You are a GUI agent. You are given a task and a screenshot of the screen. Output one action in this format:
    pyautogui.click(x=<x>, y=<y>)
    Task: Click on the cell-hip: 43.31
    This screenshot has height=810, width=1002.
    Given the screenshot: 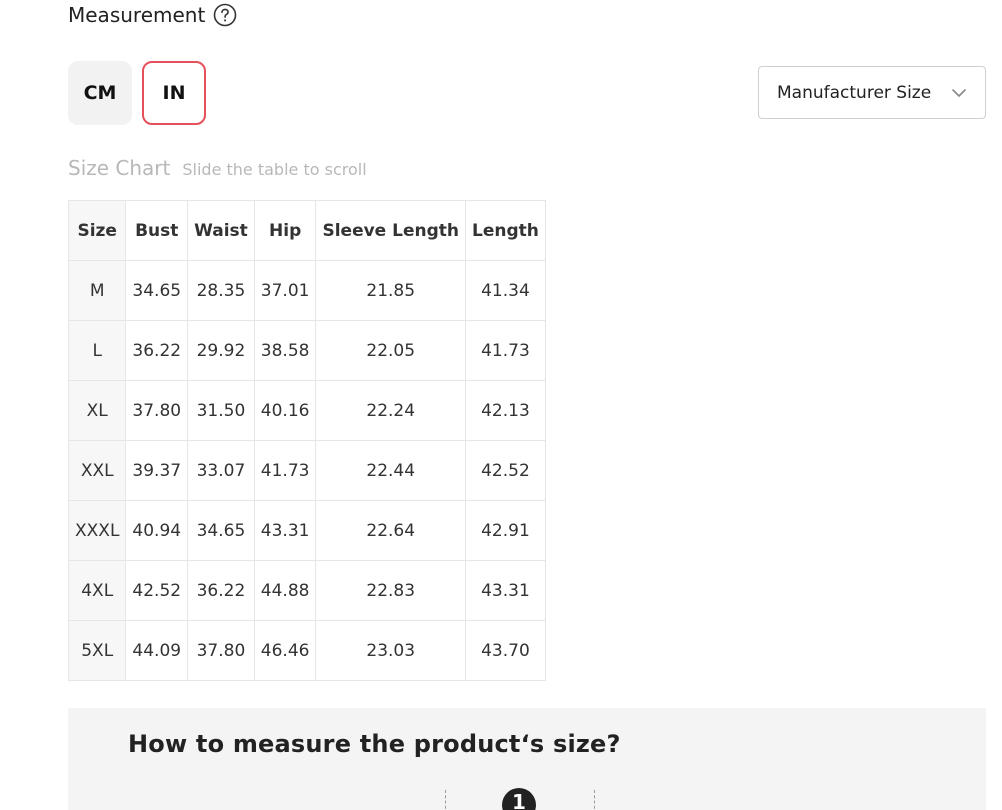 What is the action you would take?
    pyautogui.click(x=285, y=530)
    